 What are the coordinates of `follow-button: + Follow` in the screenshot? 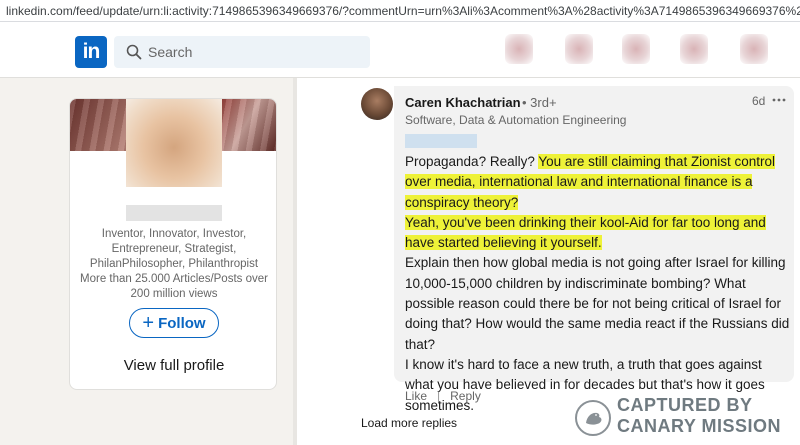 It's located at (174, 323).